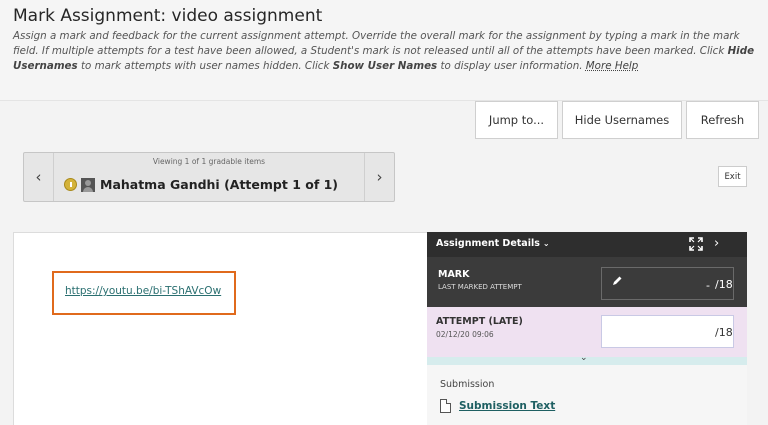  I want to click on collapse-toggle: ⌄, so click(587, 359).